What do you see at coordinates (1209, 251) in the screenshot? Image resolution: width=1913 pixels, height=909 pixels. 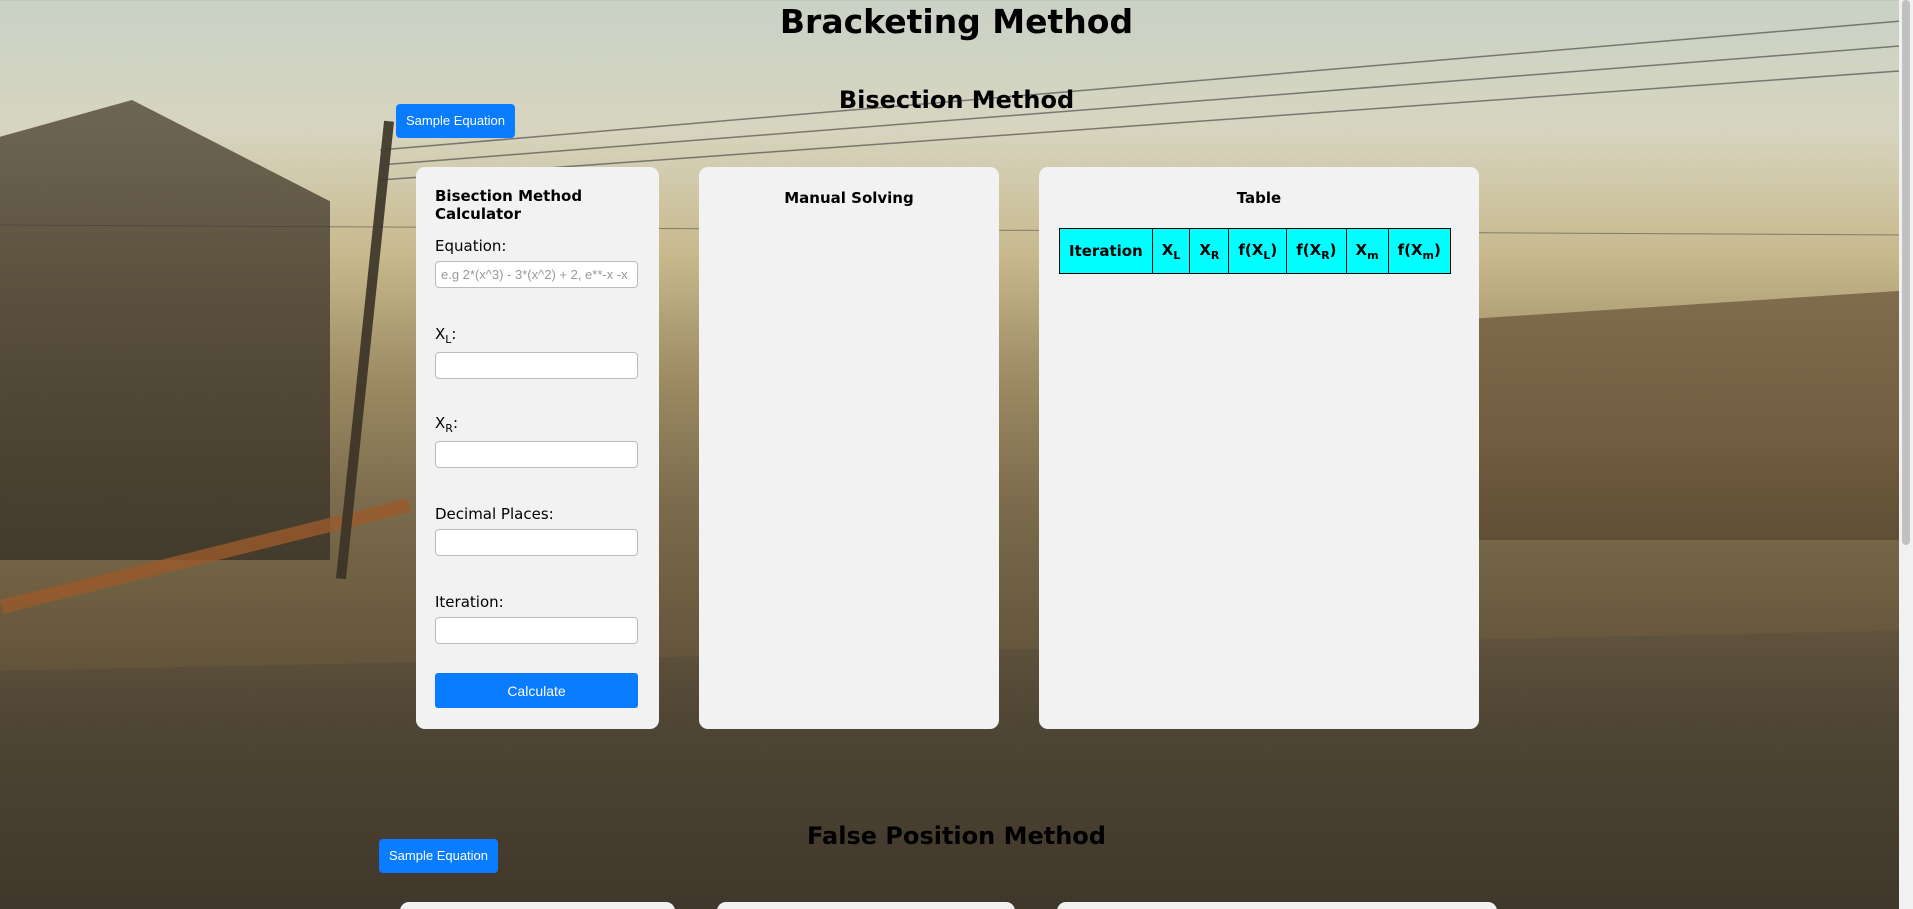 I see `header-xr: XR` at bounding box center [1209, 251].